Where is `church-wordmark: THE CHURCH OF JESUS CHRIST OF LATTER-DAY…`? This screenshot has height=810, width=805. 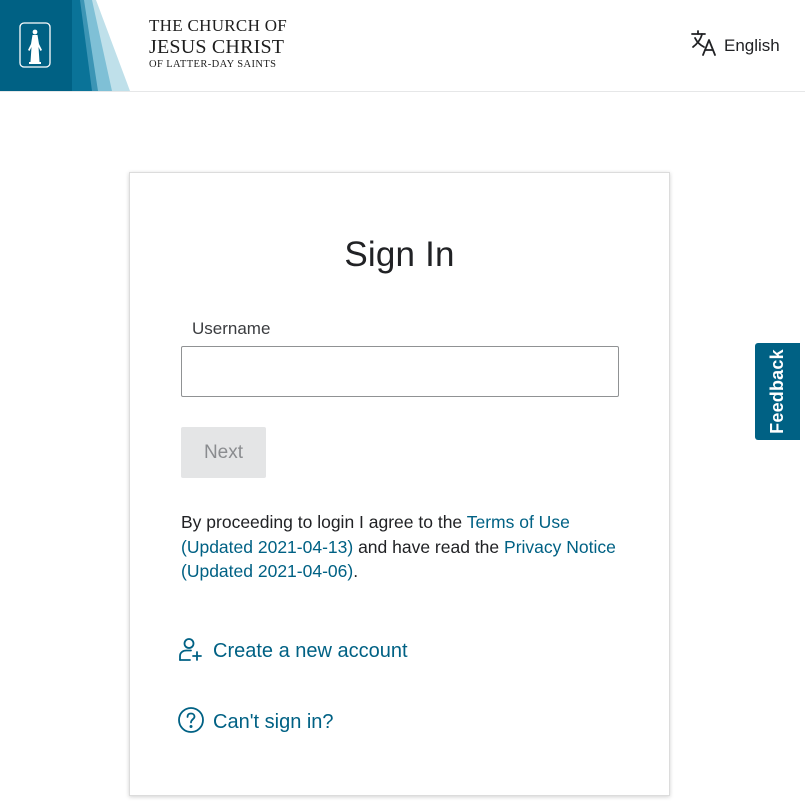
church-wordmark: THE CHURCH OF JESUS CHRIST OF LATTER-DAY… is located at coordinates (218, 44).